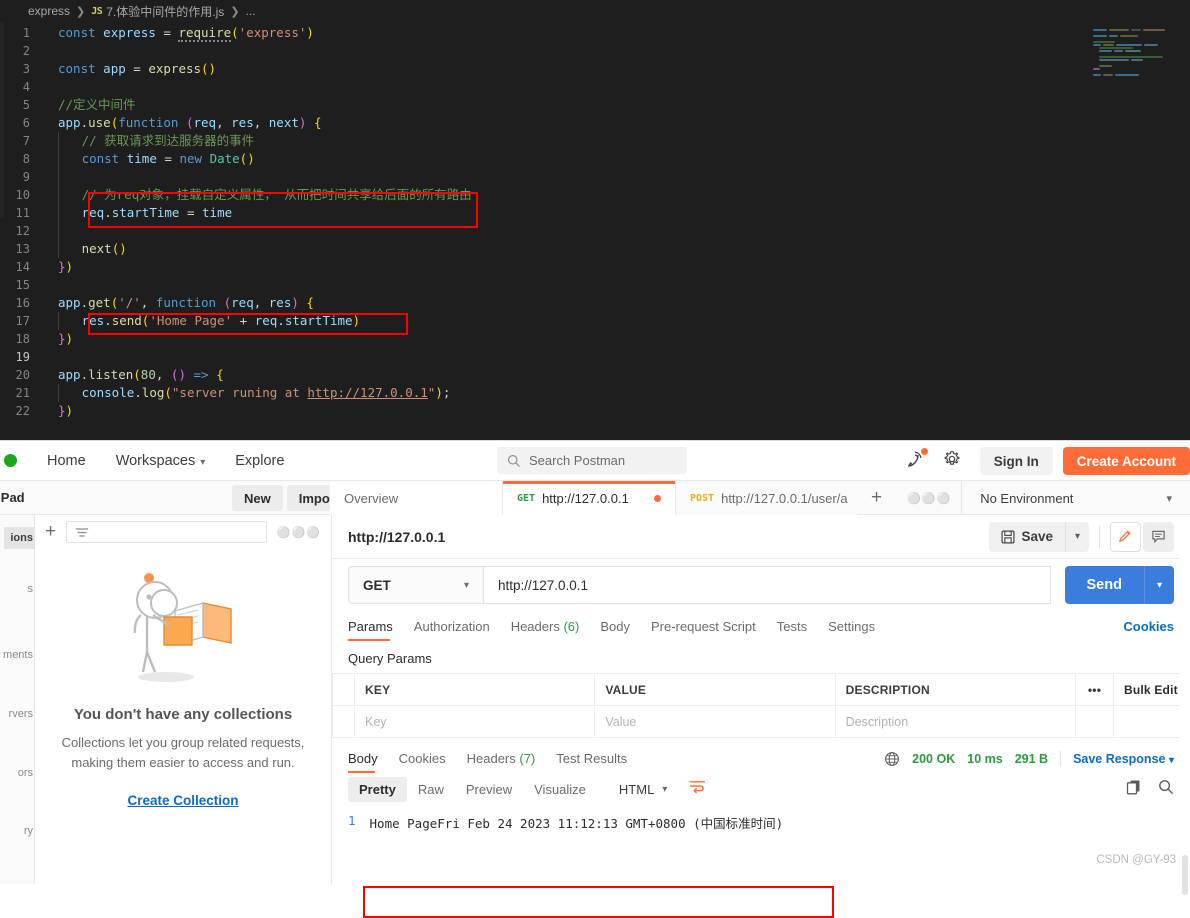 Image resolution: width=1190 pixels, height=918 pixels. Describe the element at coordinates (19, 538) in the screenshot. I see `sidebar-item-collections: ions` at that location.